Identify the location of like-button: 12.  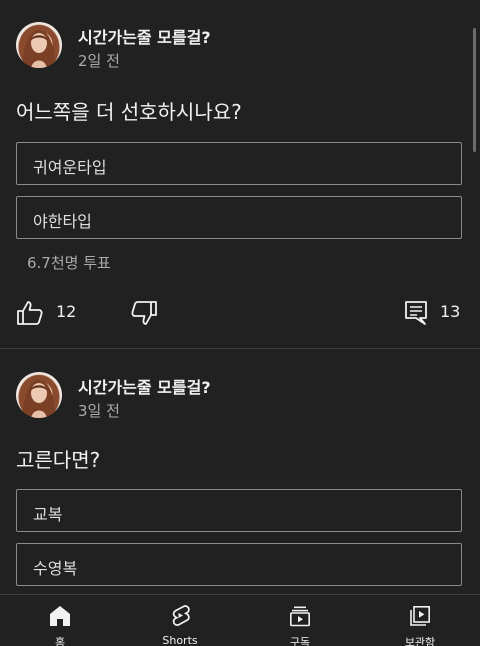
(51, 312).